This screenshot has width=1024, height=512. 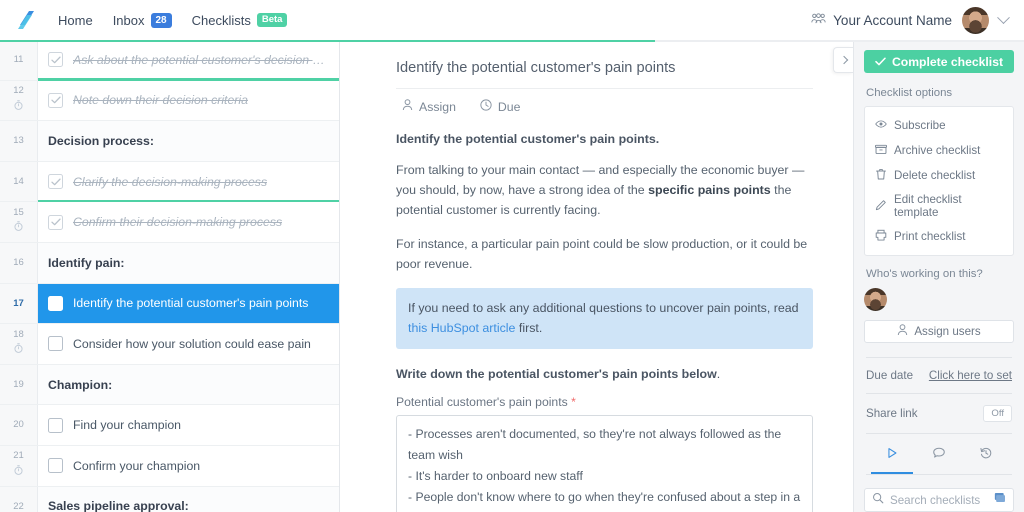 What do you see at coordinates (128, 20) in the screenshot?
I see `nav-item-label: Inbox` at bounding box center [128, 20].